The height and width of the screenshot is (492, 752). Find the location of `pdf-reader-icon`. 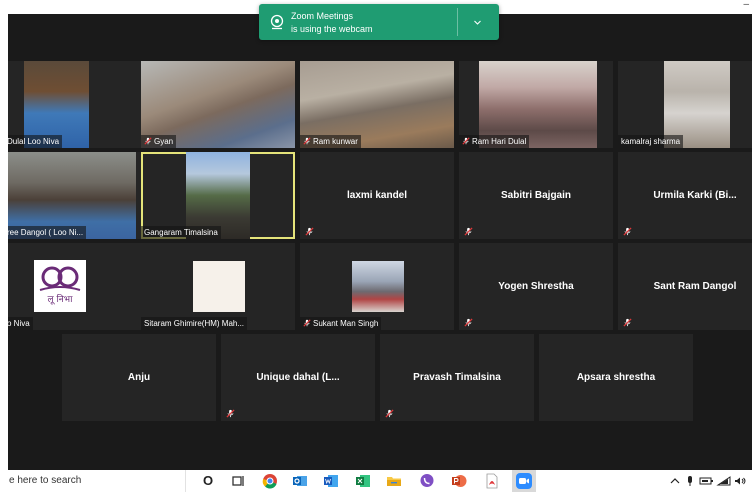

pdf-reader-icon is located at coordinates (492, 481).